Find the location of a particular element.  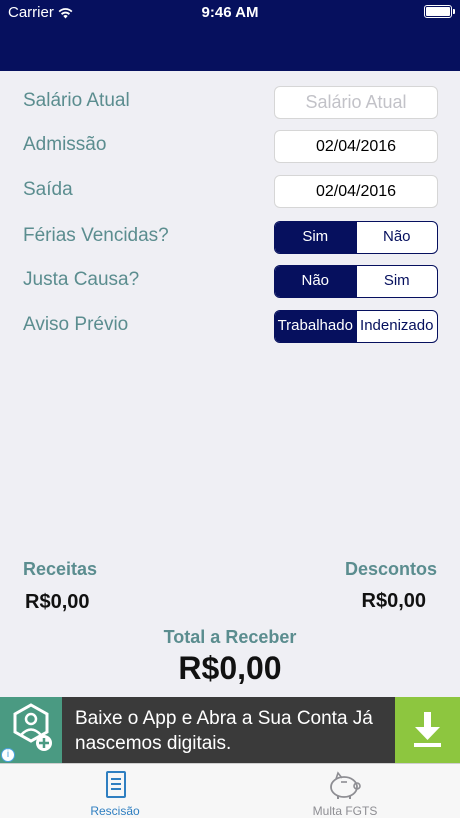

salario-input: Salário Atual is located at coordinates (356, 102).